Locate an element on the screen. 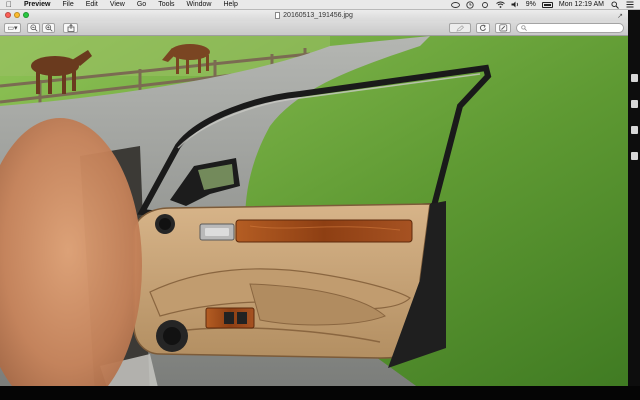  share-button is located at coordinates (70, 28).